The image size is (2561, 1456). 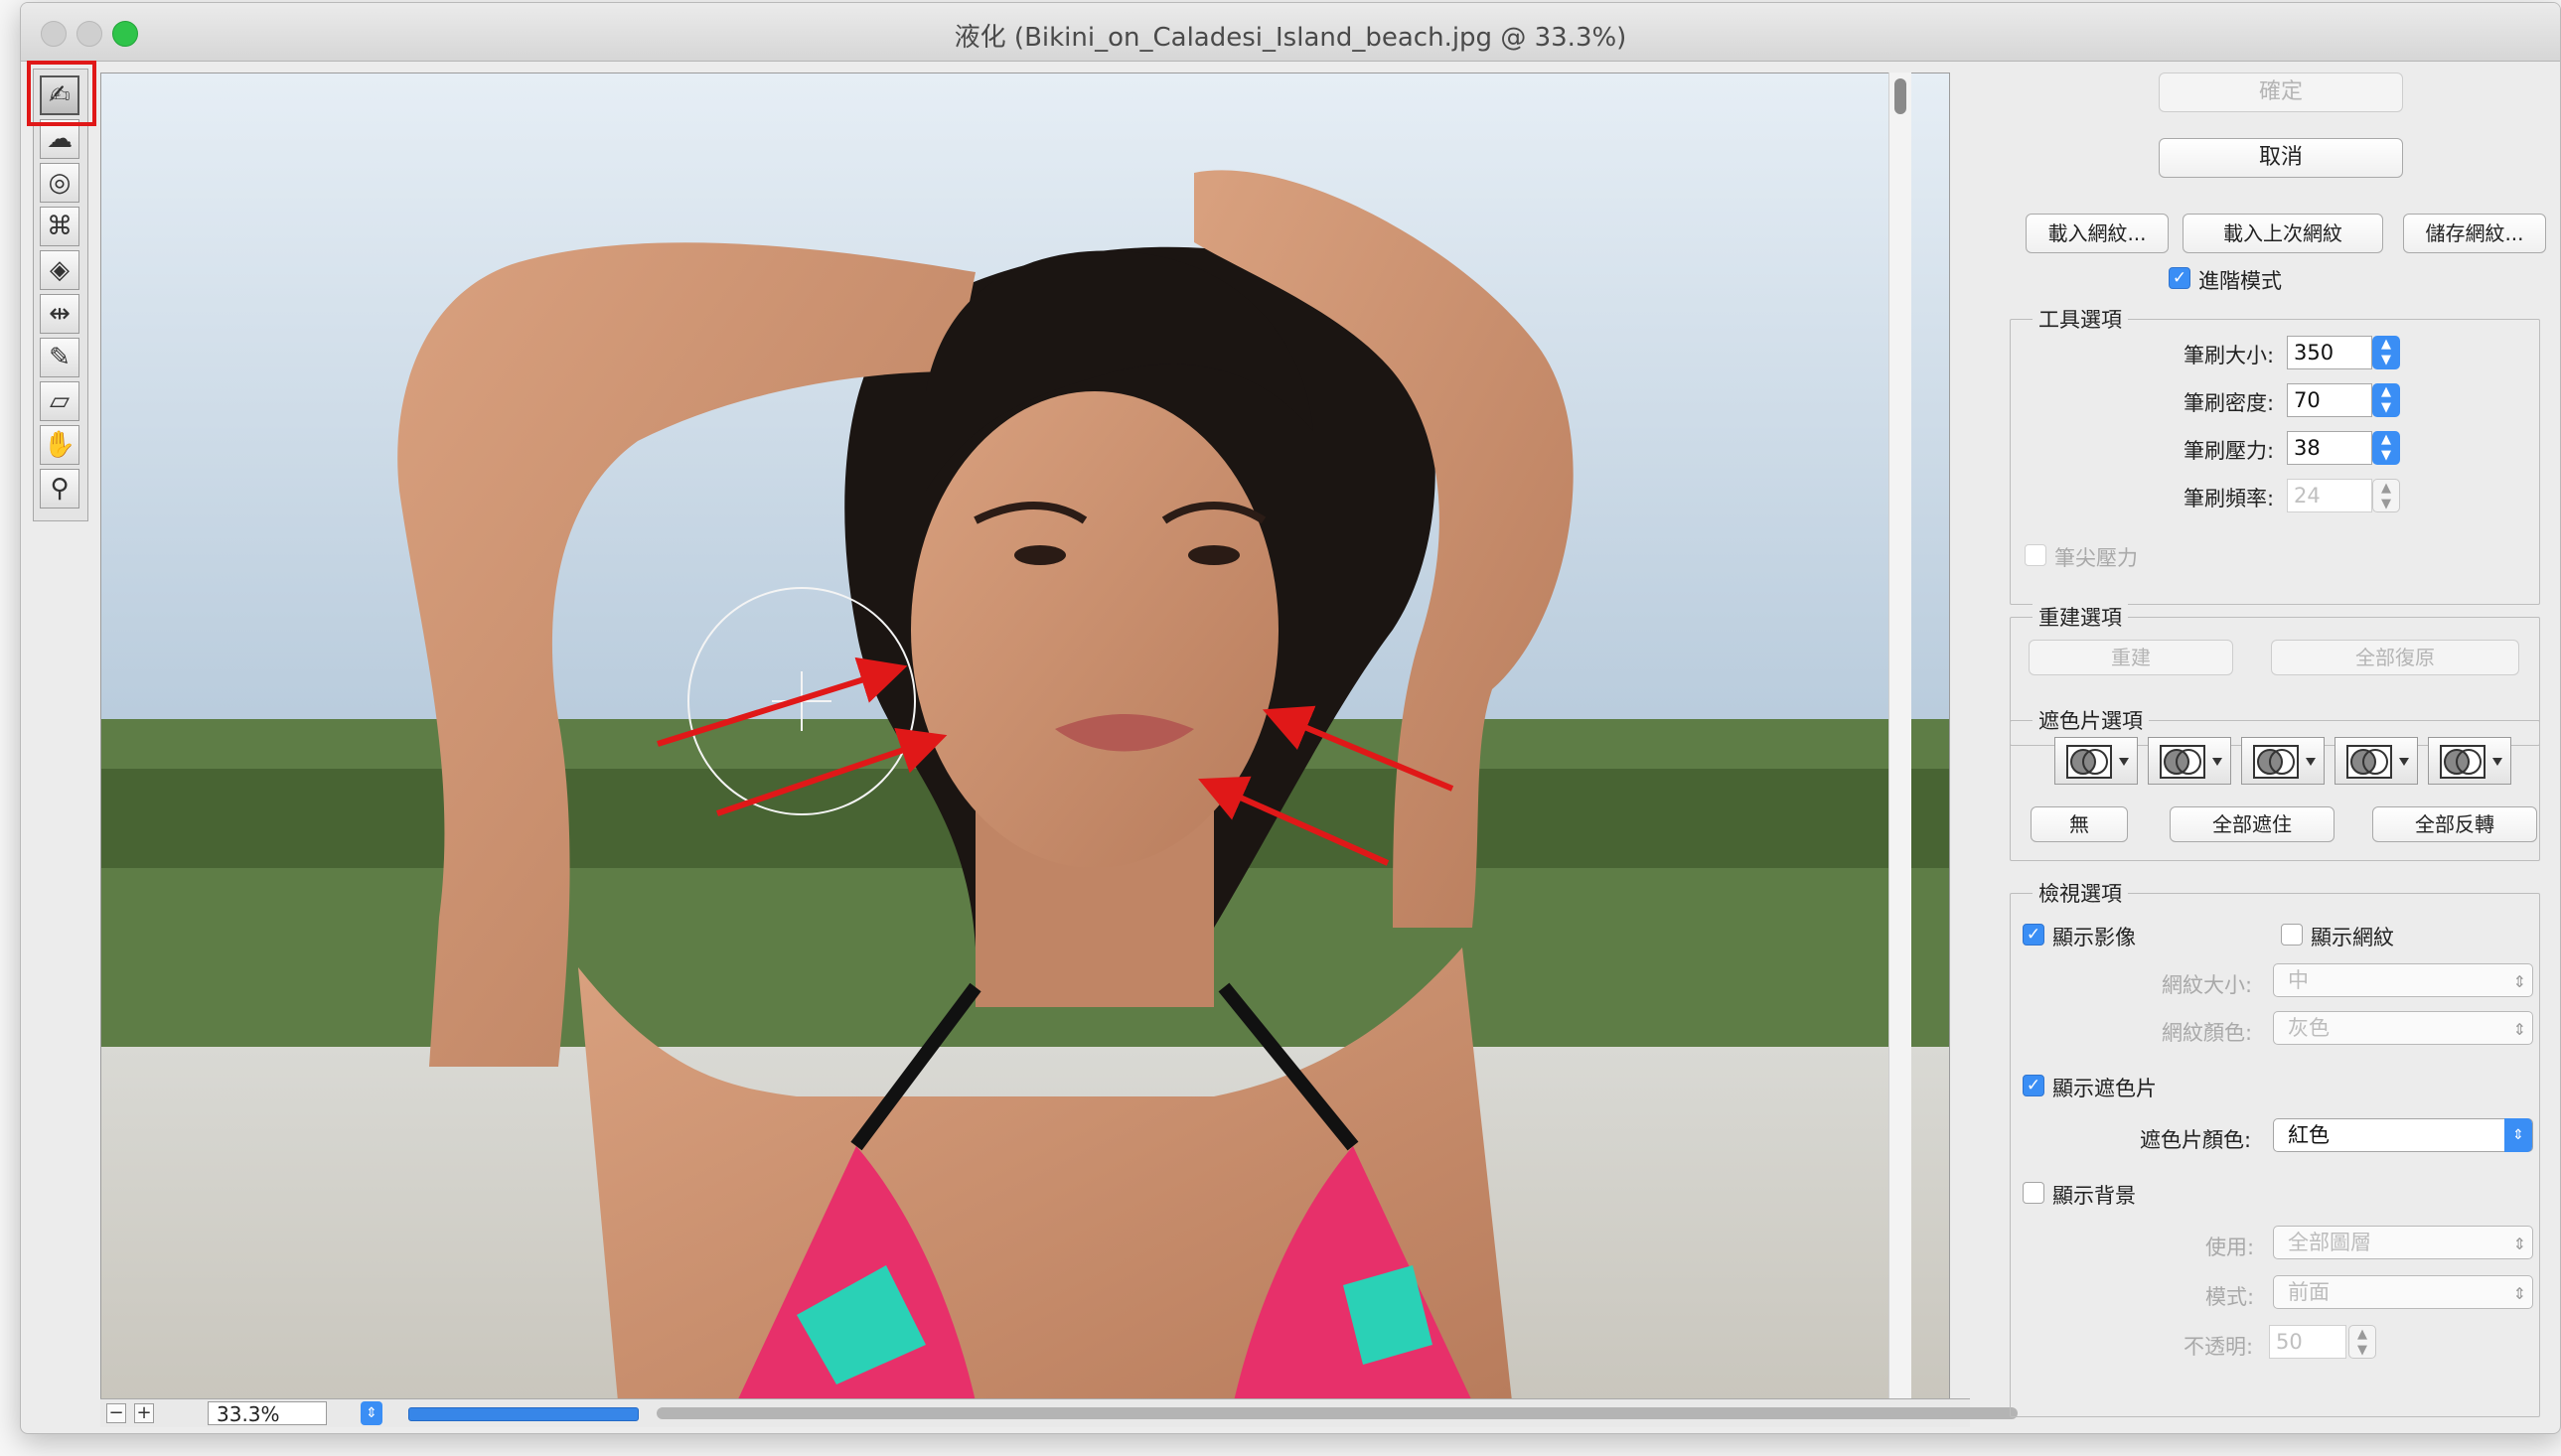 What do you see at coordinates (2229, 498) in the screenshot?
I see `brush-rate-label: 筆刷頻率:` at bounding box center [2229, 498].